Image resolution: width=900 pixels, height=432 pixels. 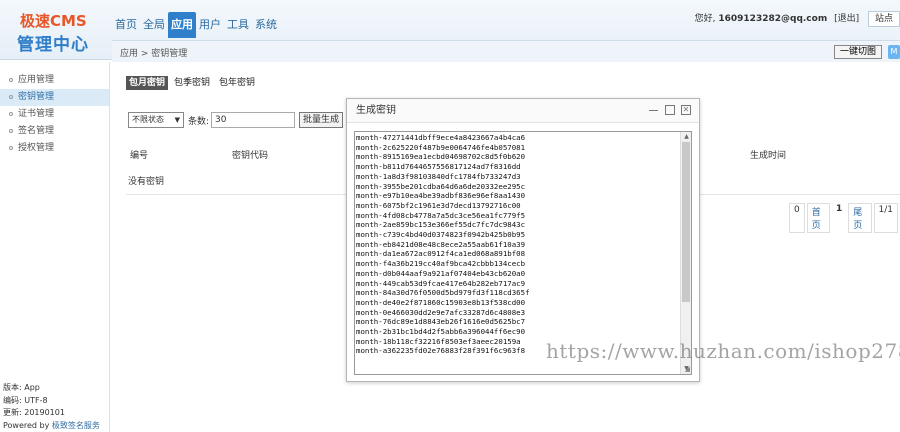 I want to click on version-info: 版本: App, so click(x=21, y=387).